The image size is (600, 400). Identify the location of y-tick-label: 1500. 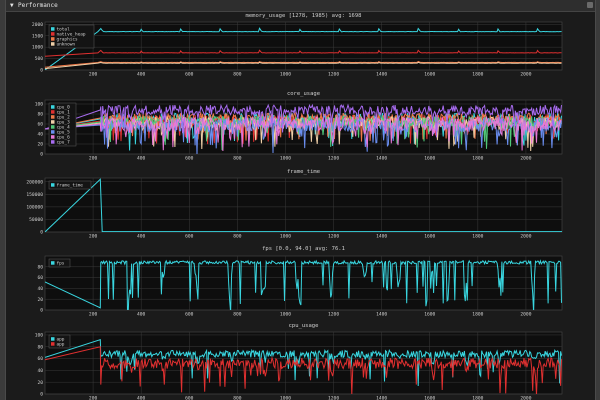
(37, 36).